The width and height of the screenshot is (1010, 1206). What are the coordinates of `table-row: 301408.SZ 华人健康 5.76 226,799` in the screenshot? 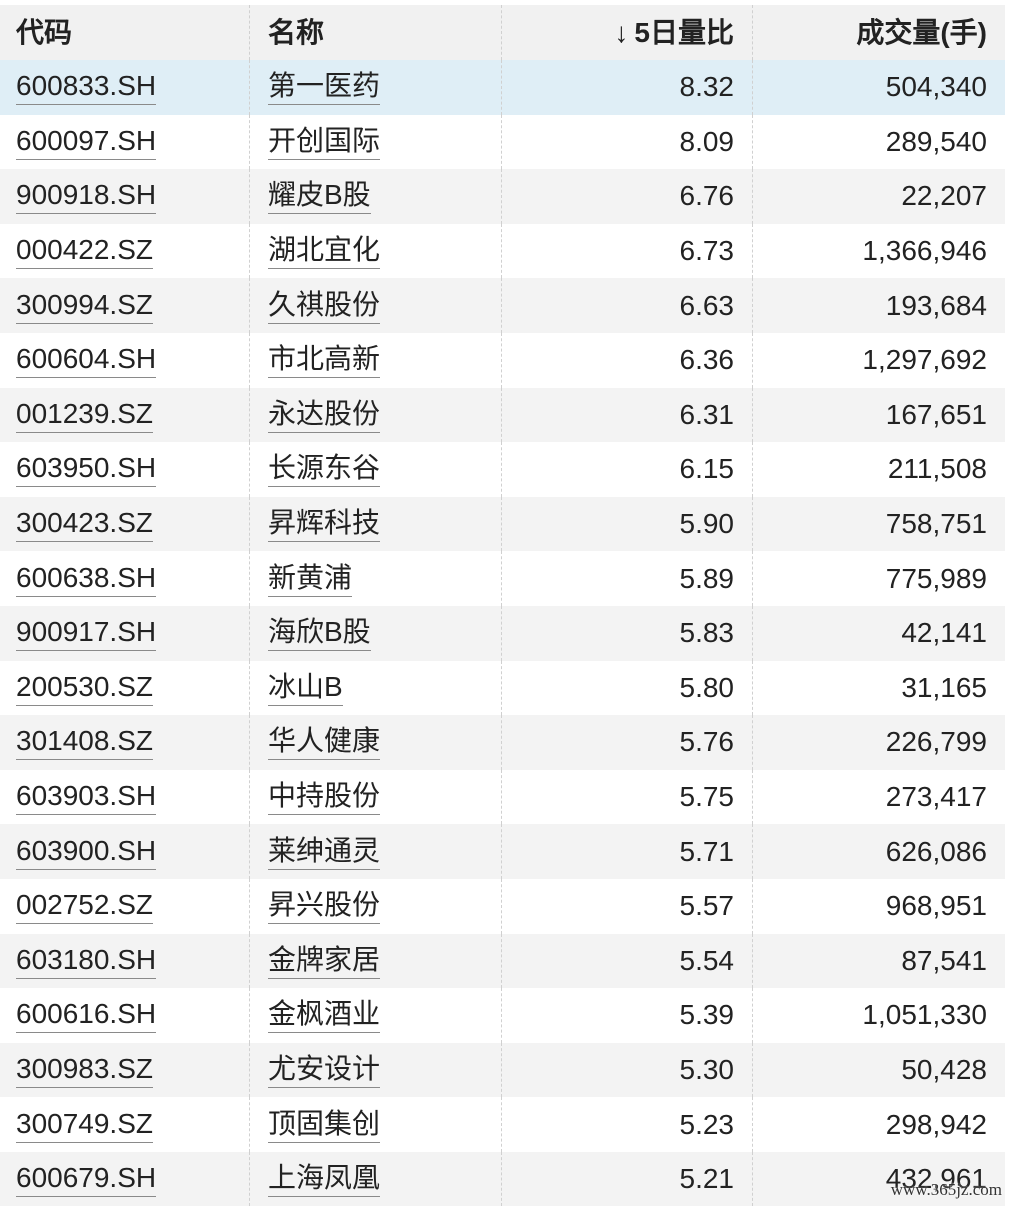 It's located at (502, 742).